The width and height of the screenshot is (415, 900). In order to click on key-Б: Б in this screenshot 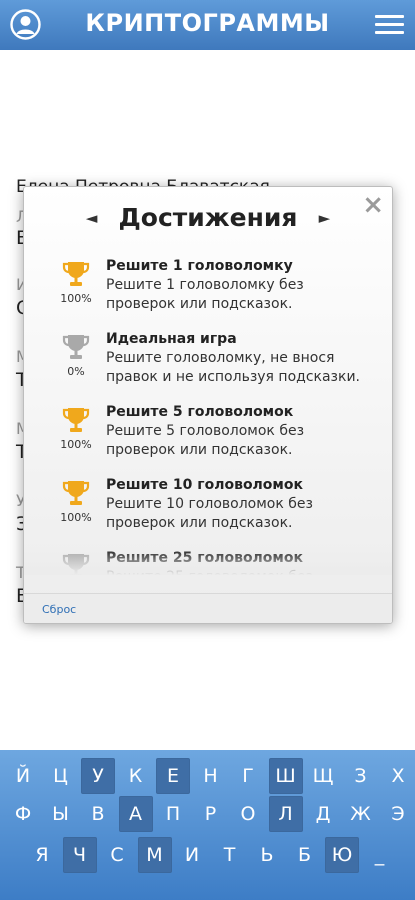, I will do `click(305, 855)`.